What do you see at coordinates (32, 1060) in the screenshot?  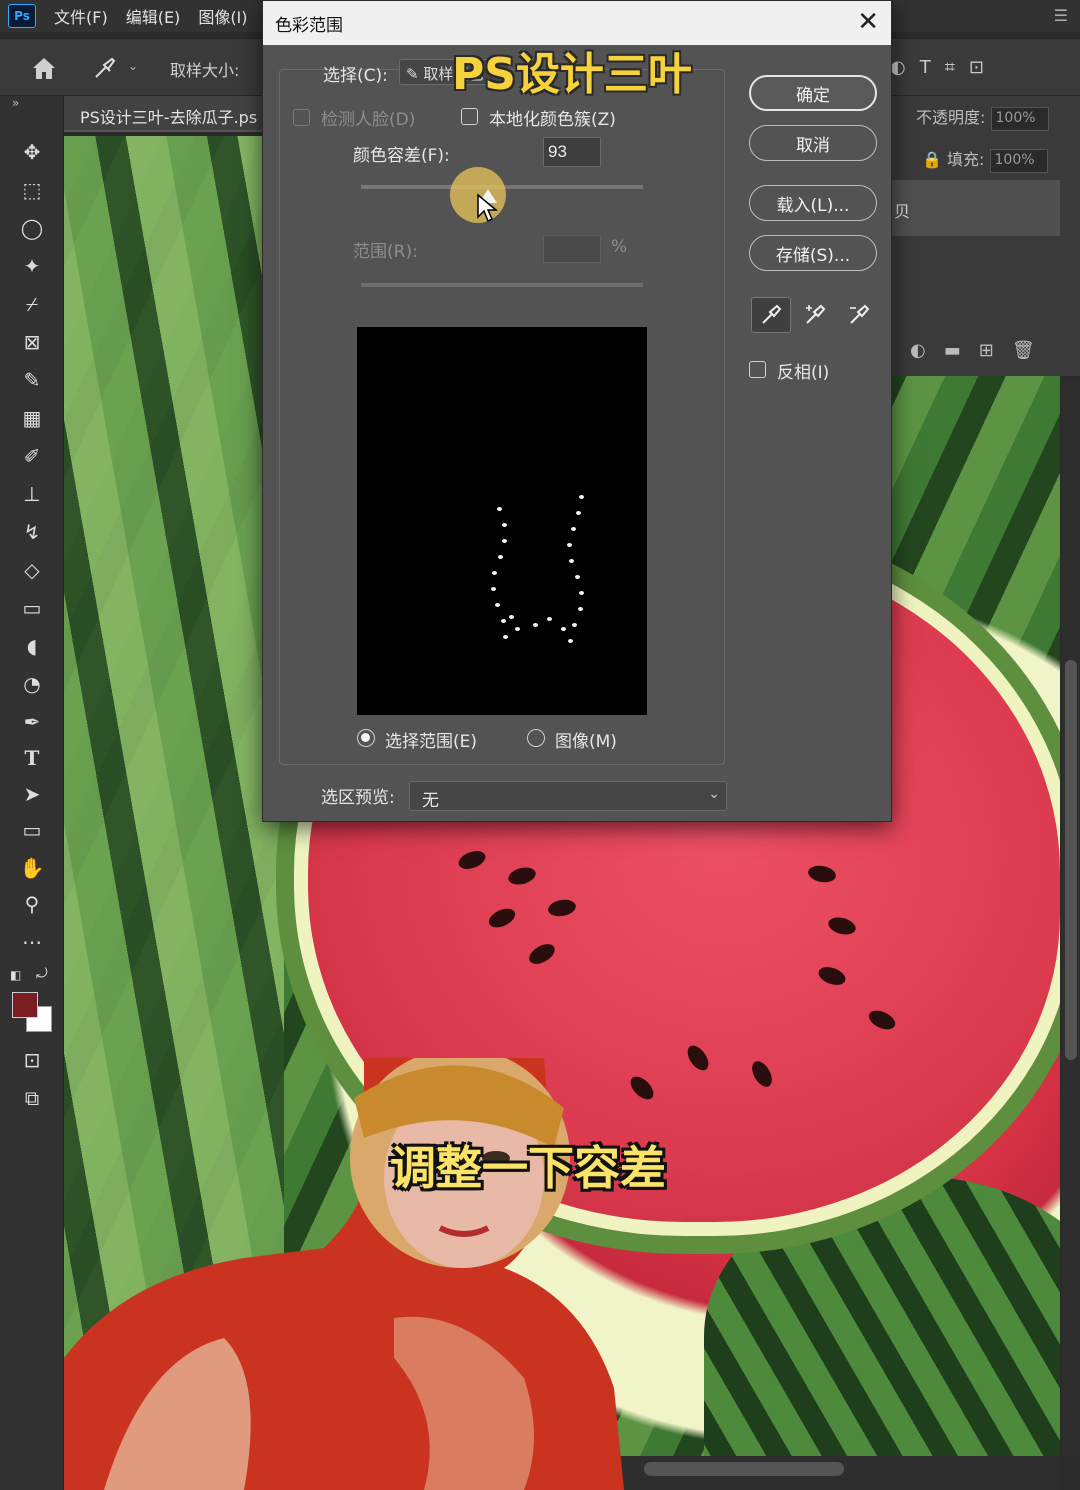 I see `quick-mask-icon: ⊡` at bounding box center [32, 1060].